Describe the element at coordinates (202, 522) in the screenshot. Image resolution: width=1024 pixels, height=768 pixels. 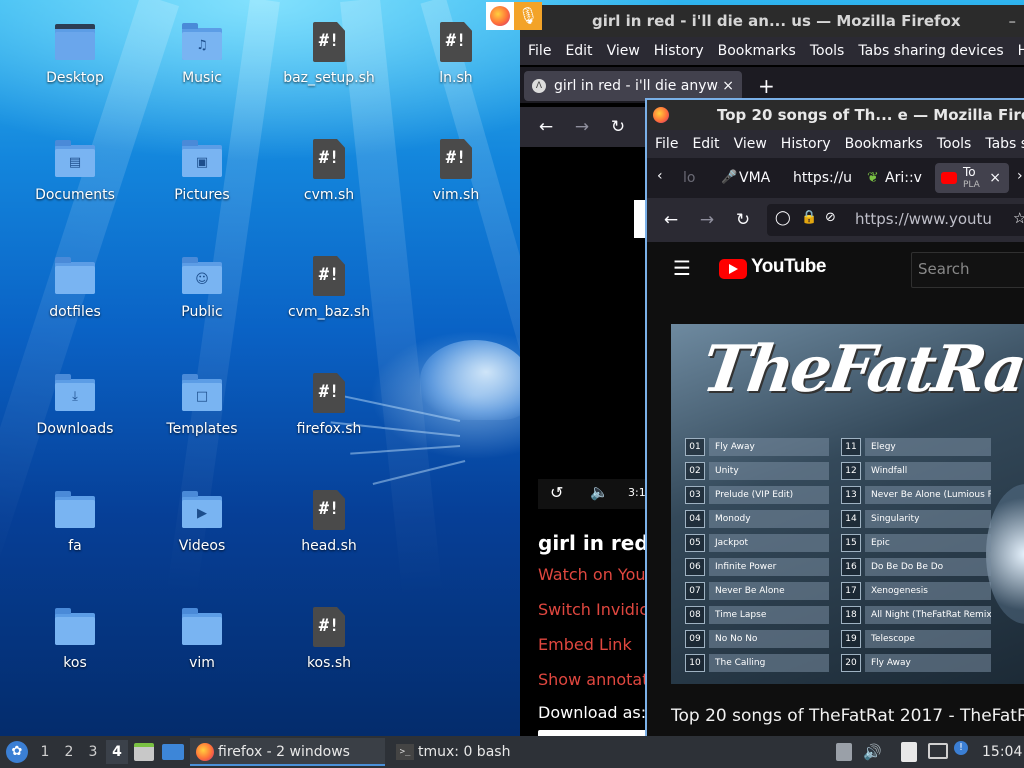
I see `desktop-icon-videos: ▶ Videos` at that location.